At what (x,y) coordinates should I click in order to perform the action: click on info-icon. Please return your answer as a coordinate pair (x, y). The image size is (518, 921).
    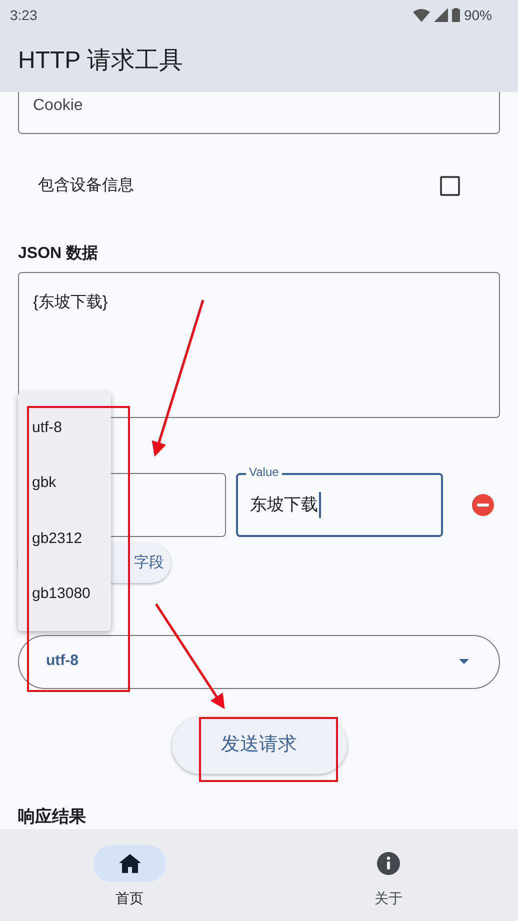
    Looking at the image, I should click on (388, 863).